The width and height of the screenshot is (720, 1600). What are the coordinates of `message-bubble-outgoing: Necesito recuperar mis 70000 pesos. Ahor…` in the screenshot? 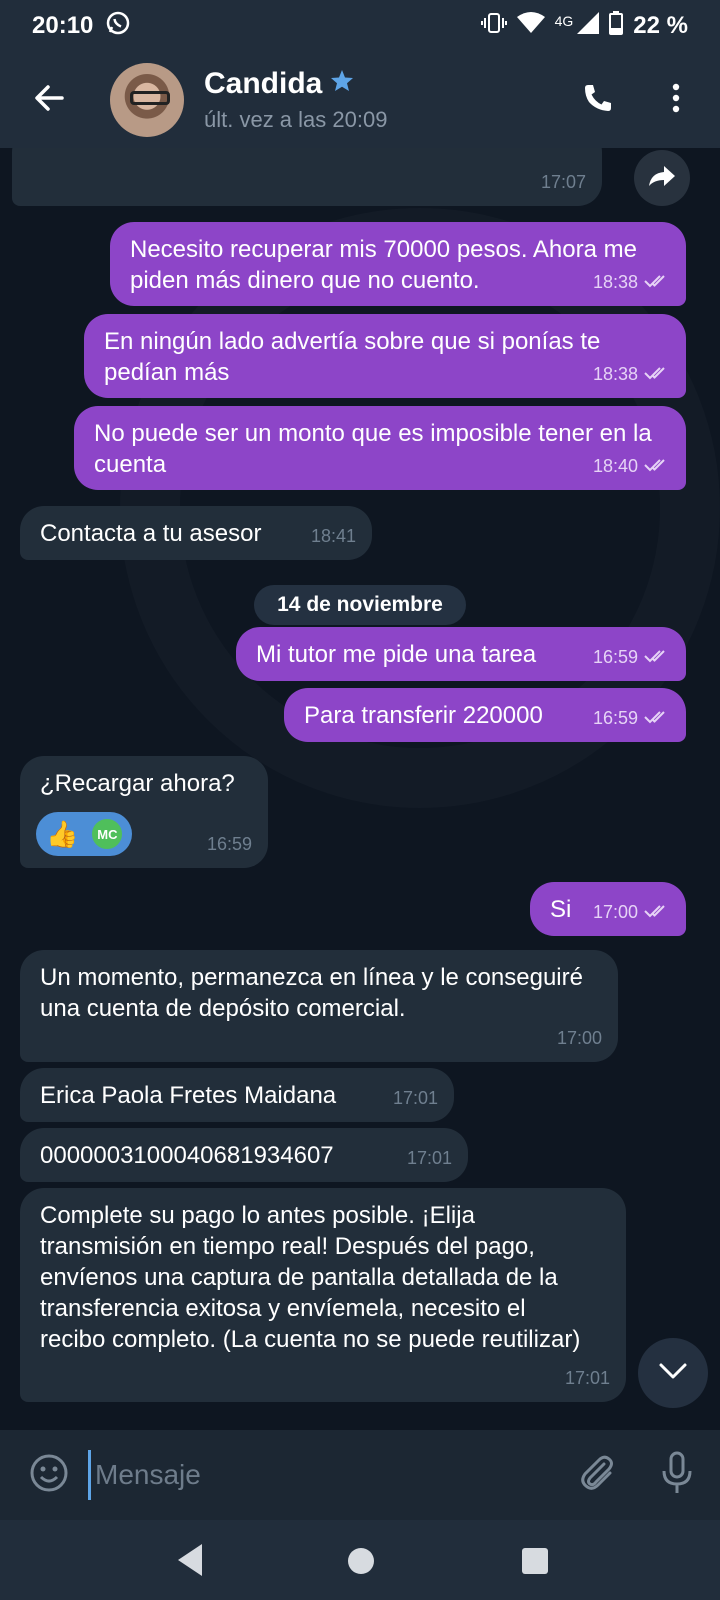 It's located at (398, 264).